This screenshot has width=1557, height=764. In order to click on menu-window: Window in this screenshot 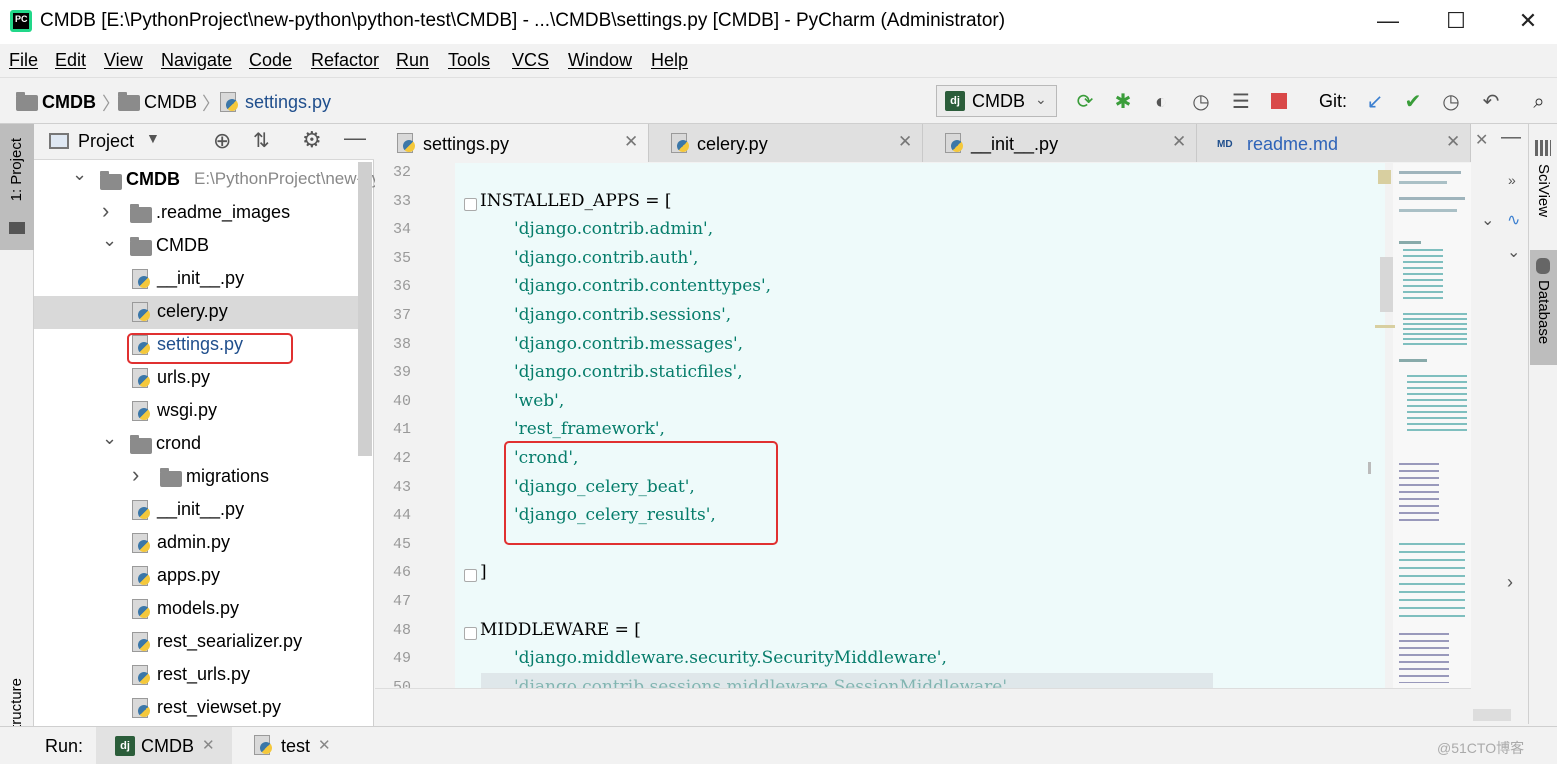, I will do `click(600, 60)`.